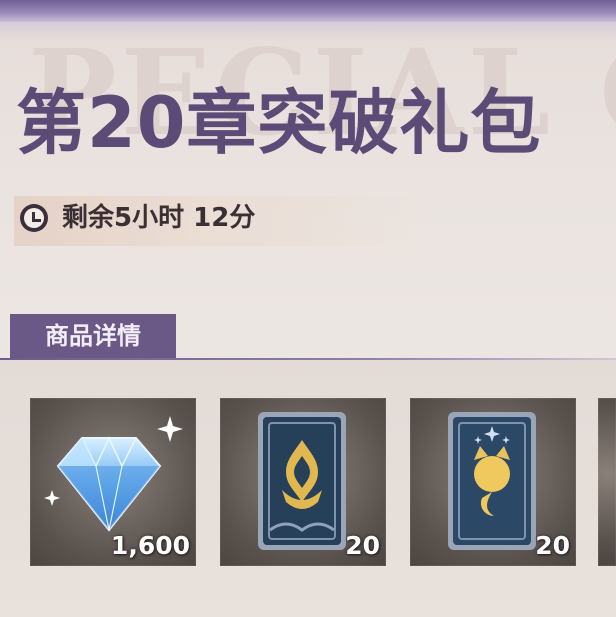 This screenshot has width=616, height=617. Describe the element at coordinates (493, 482) in the screenshot. I see `item-slot-card-fox: 20` at that location.